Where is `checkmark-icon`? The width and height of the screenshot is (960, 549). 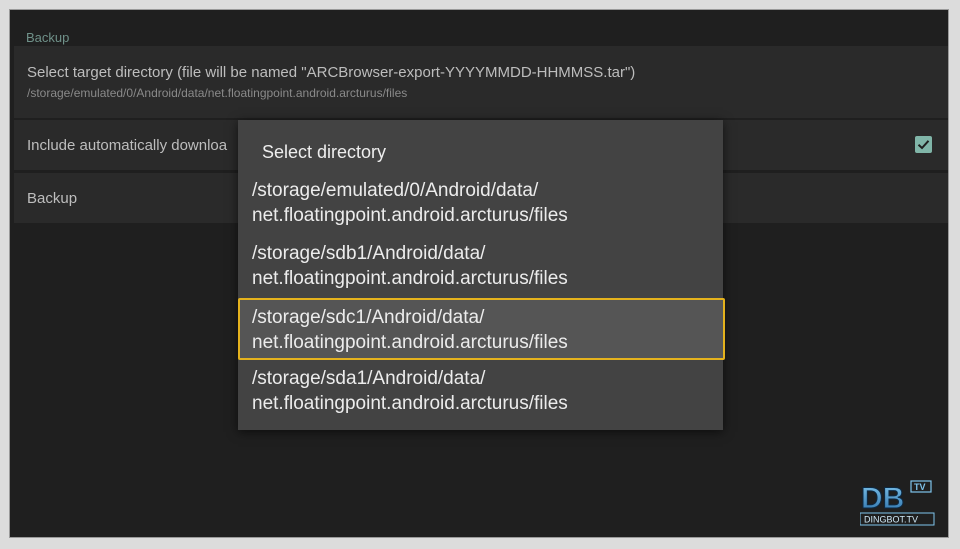
checkmark-icon is located at coordinates (923, 145).